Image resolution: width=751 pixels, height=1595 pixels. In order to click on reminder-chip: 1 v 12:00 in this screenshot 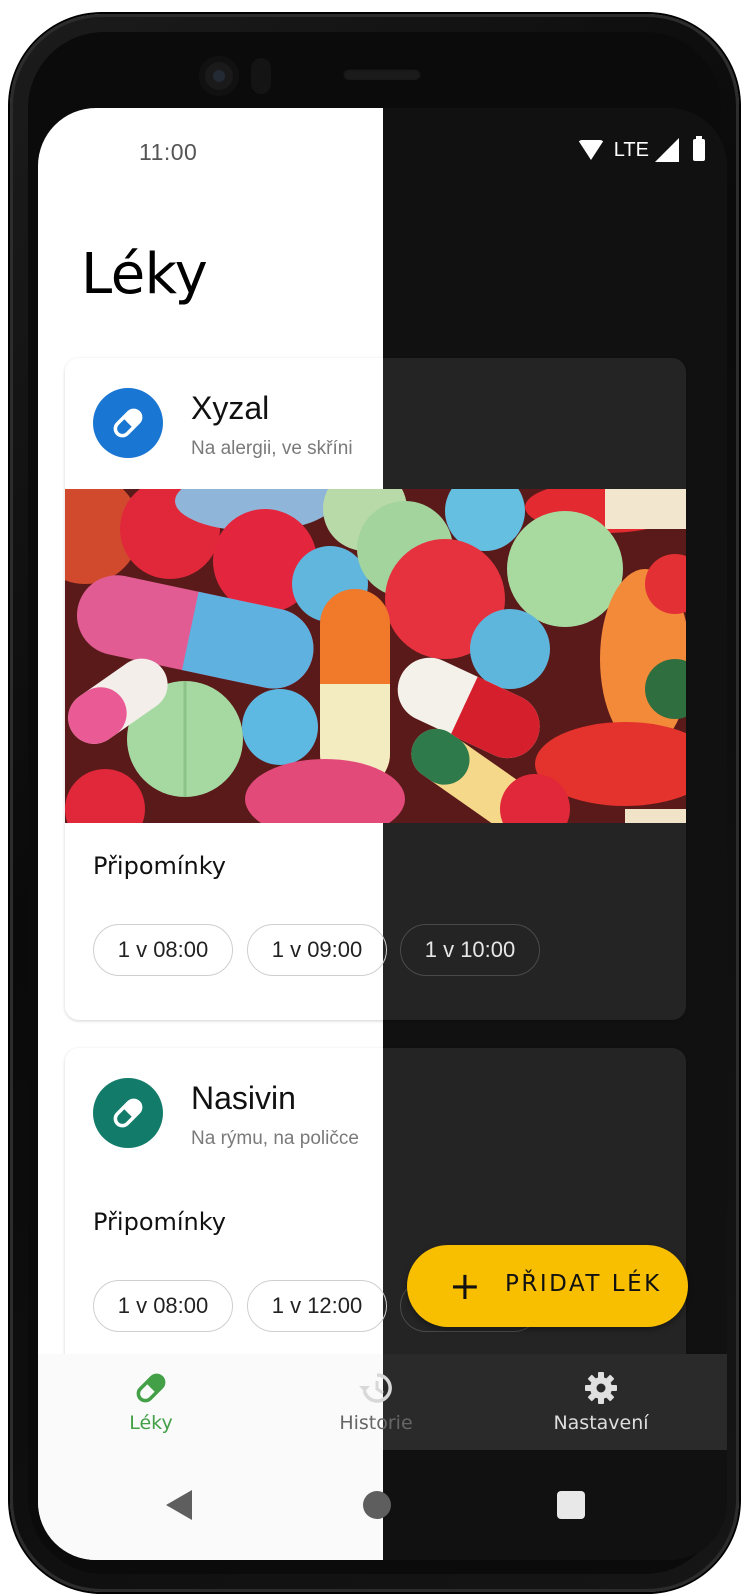, I will do `click(317, 1306)`.